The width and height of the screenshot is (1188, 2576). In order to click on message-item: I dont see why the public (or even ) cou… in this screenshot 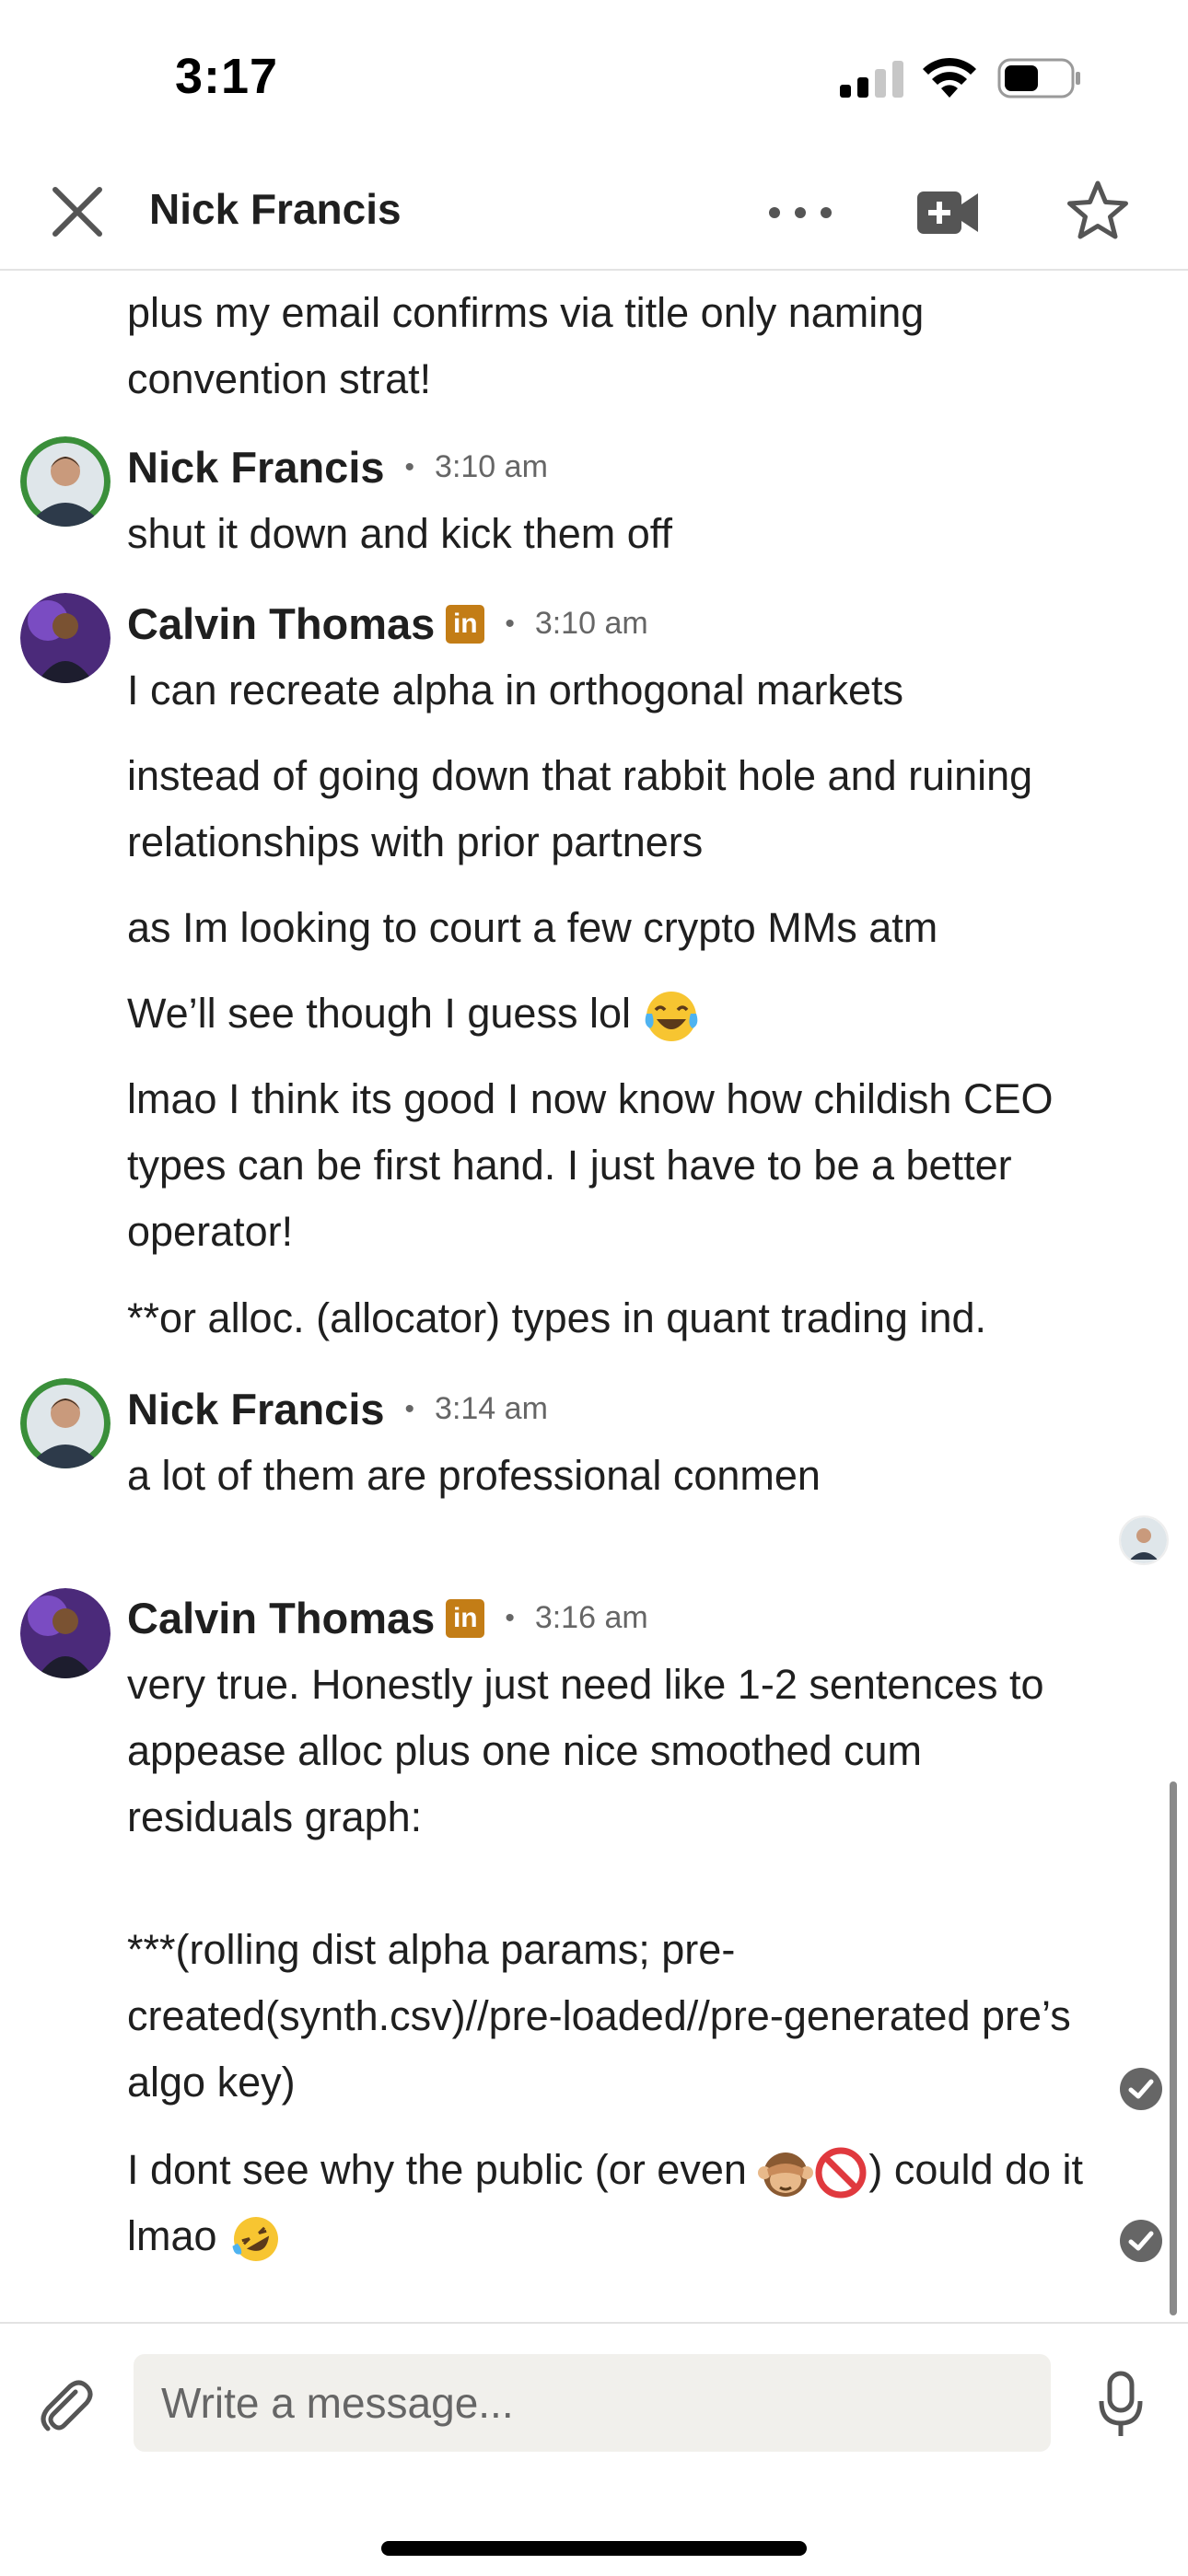, I will do `click(610, 2203)`.